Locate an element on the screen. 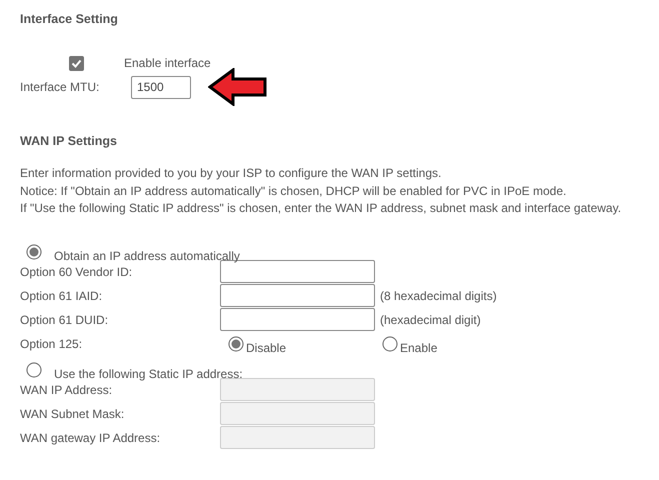 The height and width of the screenshot is (480, 659). checkbox-label: Enable interface is located at coordinates (167, 63).